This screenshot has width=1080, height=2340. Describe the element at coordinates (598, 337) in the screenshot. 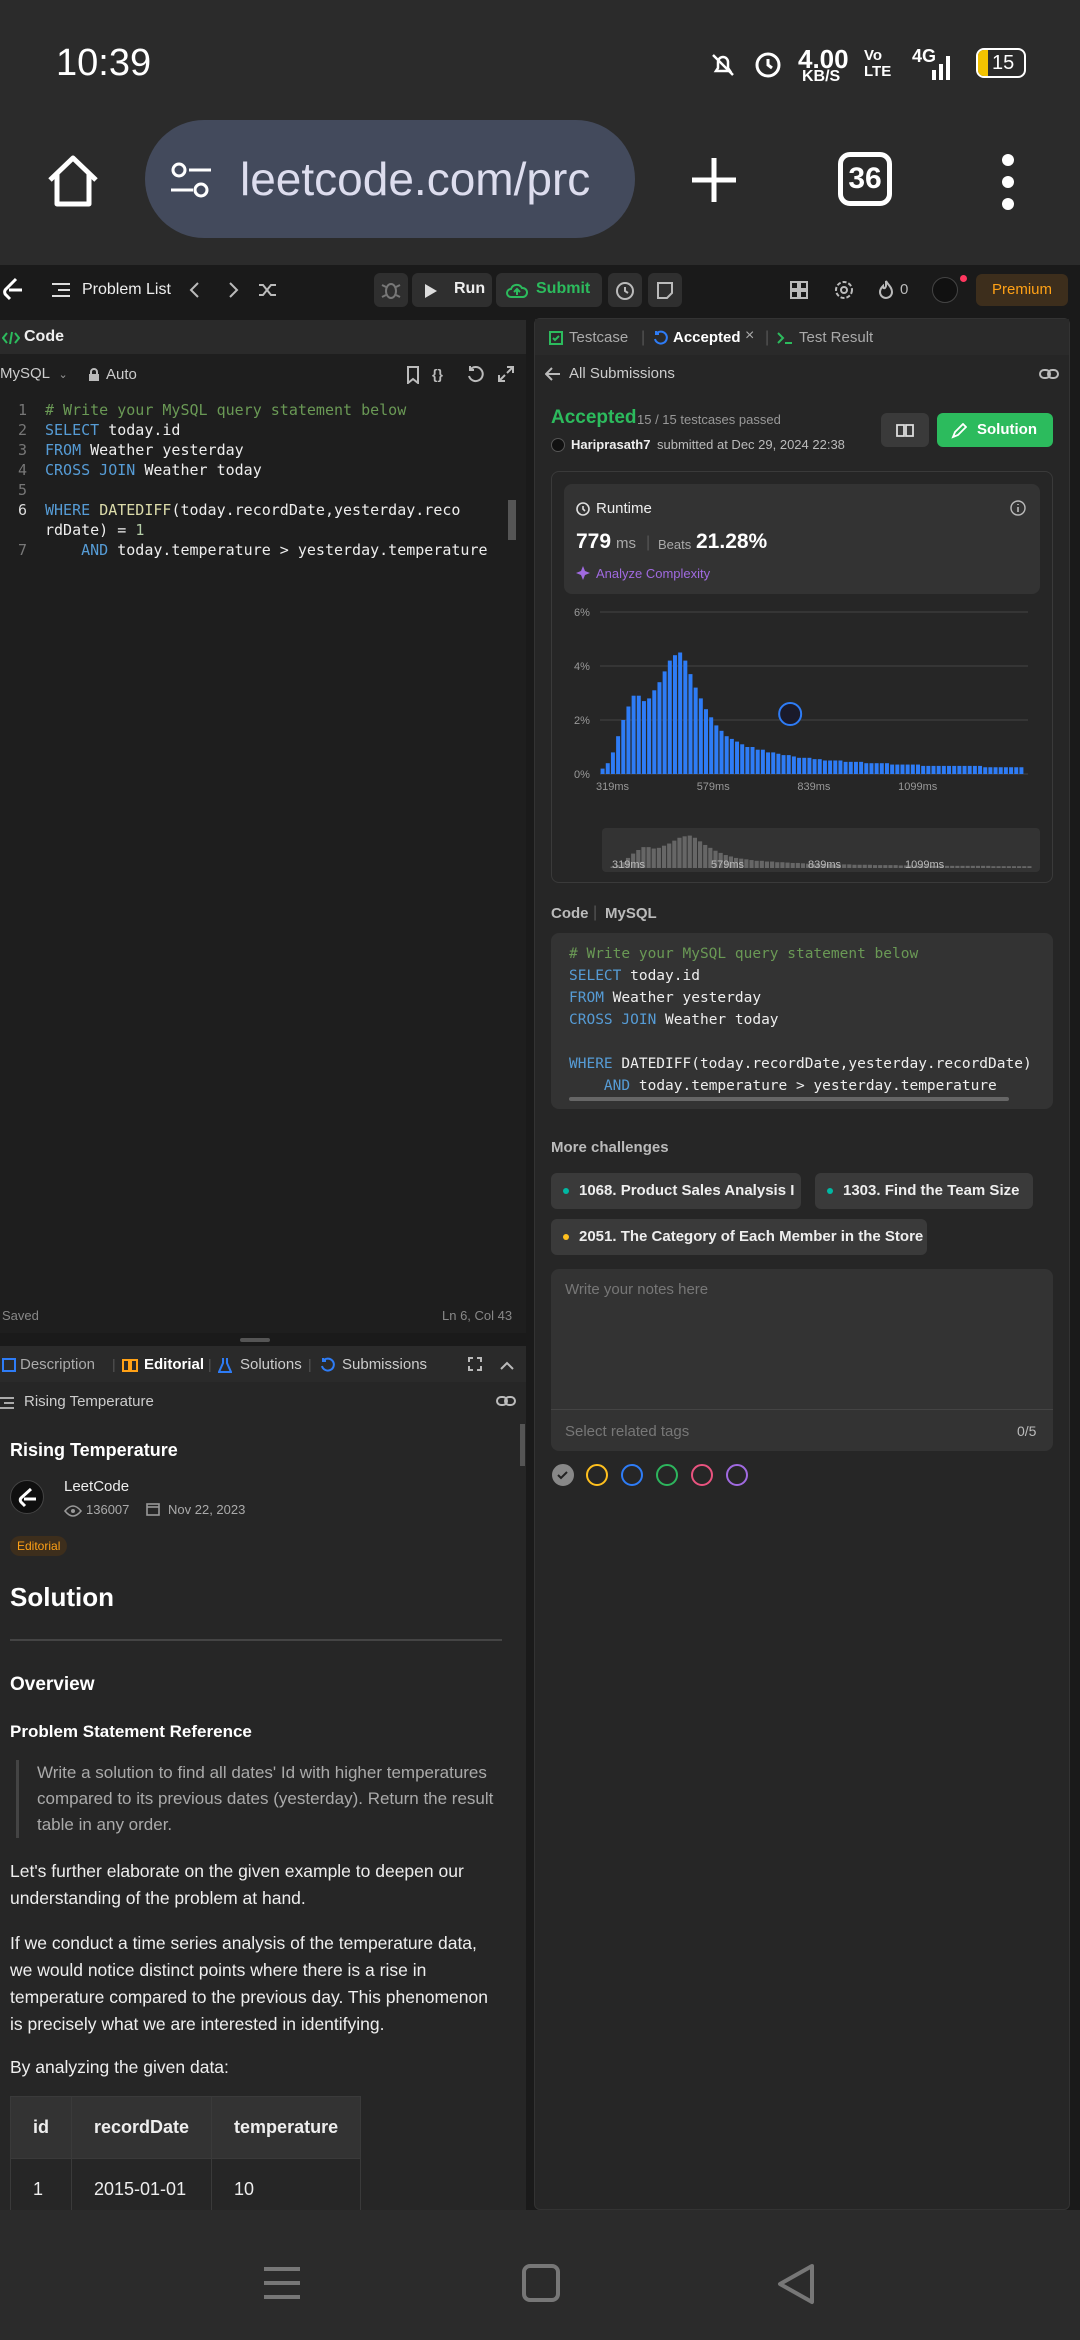

I see `tab-testcase: Testcase` at that location.